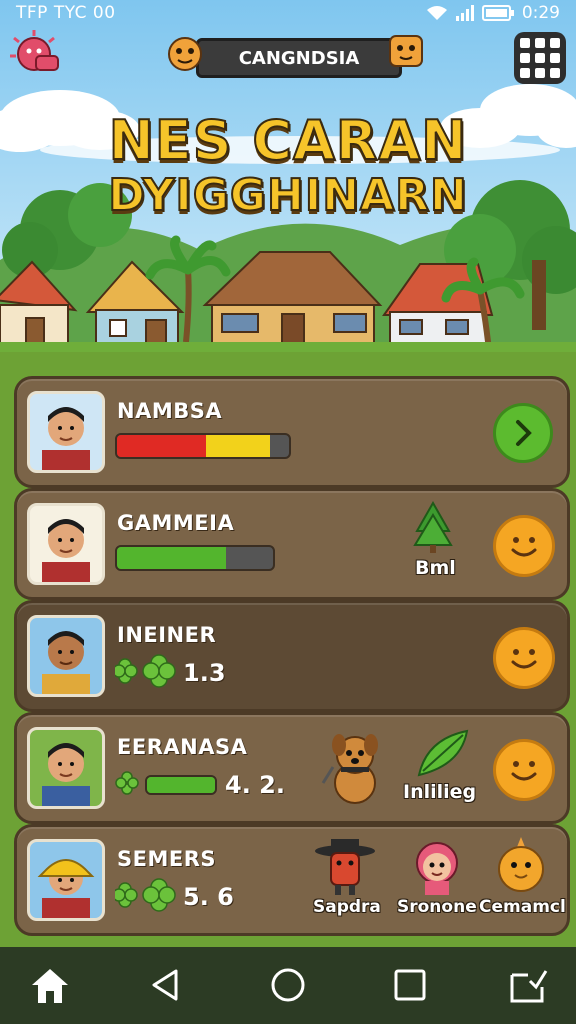 Image resolution: width=576 pixels, height=1024 pixels. I want to click on player-card: GAMMEIA Bml, so click(292, 544).